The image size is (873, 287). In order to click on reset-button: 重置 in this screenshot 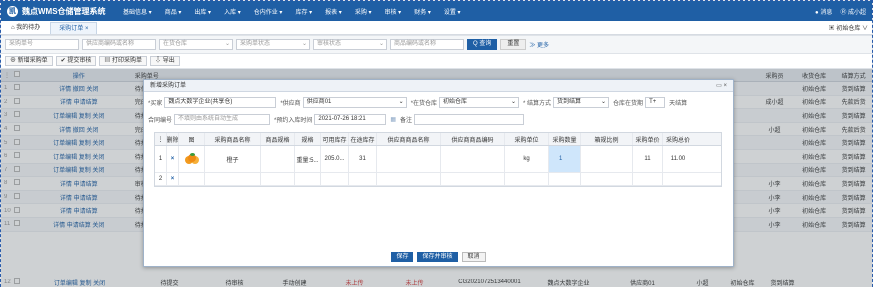, I will do `click(513, 44)`.